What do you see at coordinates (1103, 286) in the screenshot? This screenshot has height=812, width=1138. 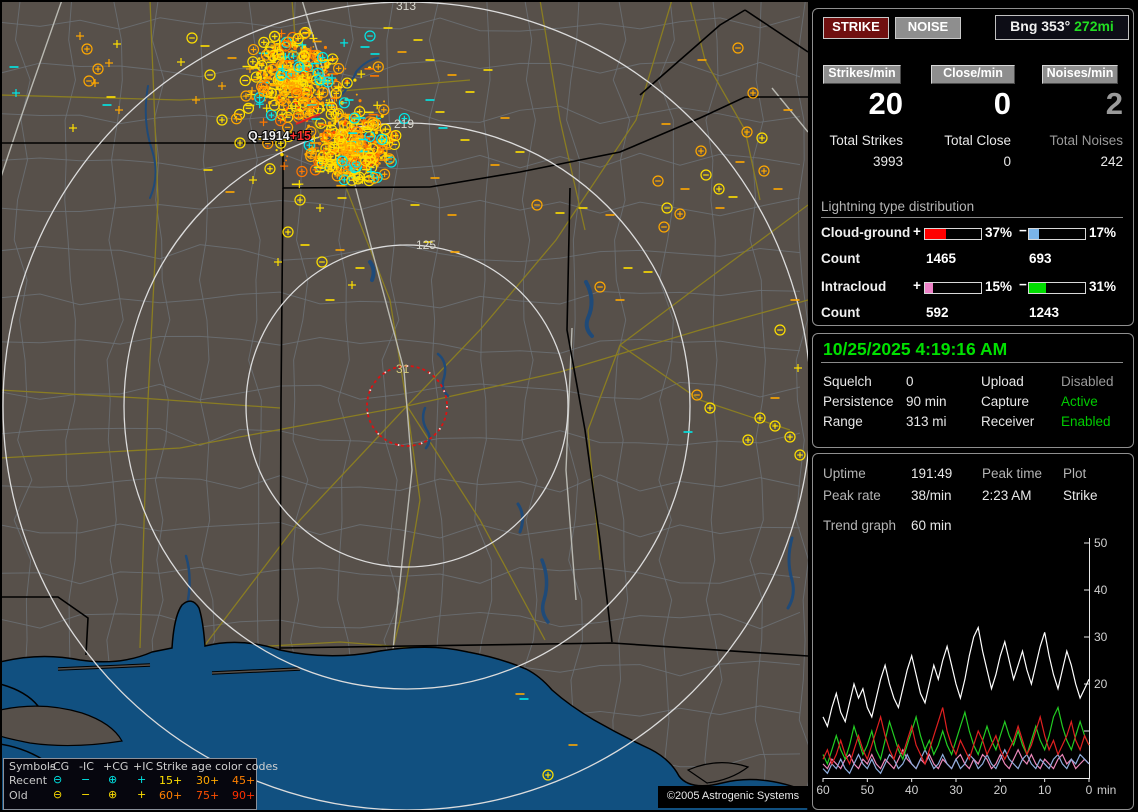 I see `ic-neg-percent: 31%` at bounding box center [1103, 286].